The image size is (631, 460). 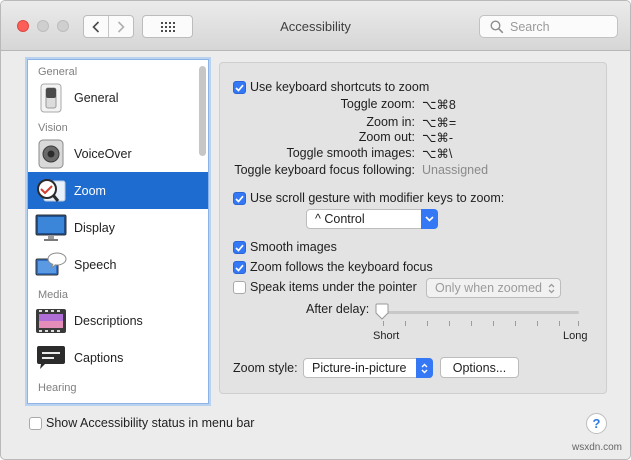 What do you see at coordinates (150, 423) in the screenshot?
I see `menu-bar-status-label: Show Accessibility status in menu bar` at bounding box center [150, 423].